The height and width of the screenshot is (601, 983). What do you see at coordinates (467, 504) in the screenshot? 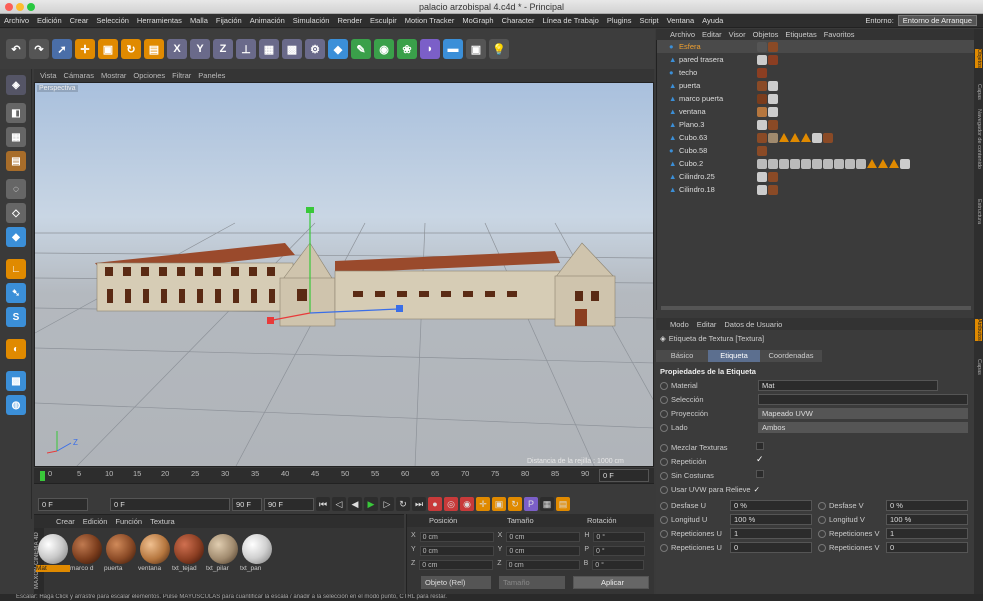
I see `keyframe-selection-icon: ◉` at bounding box center [467, 504].